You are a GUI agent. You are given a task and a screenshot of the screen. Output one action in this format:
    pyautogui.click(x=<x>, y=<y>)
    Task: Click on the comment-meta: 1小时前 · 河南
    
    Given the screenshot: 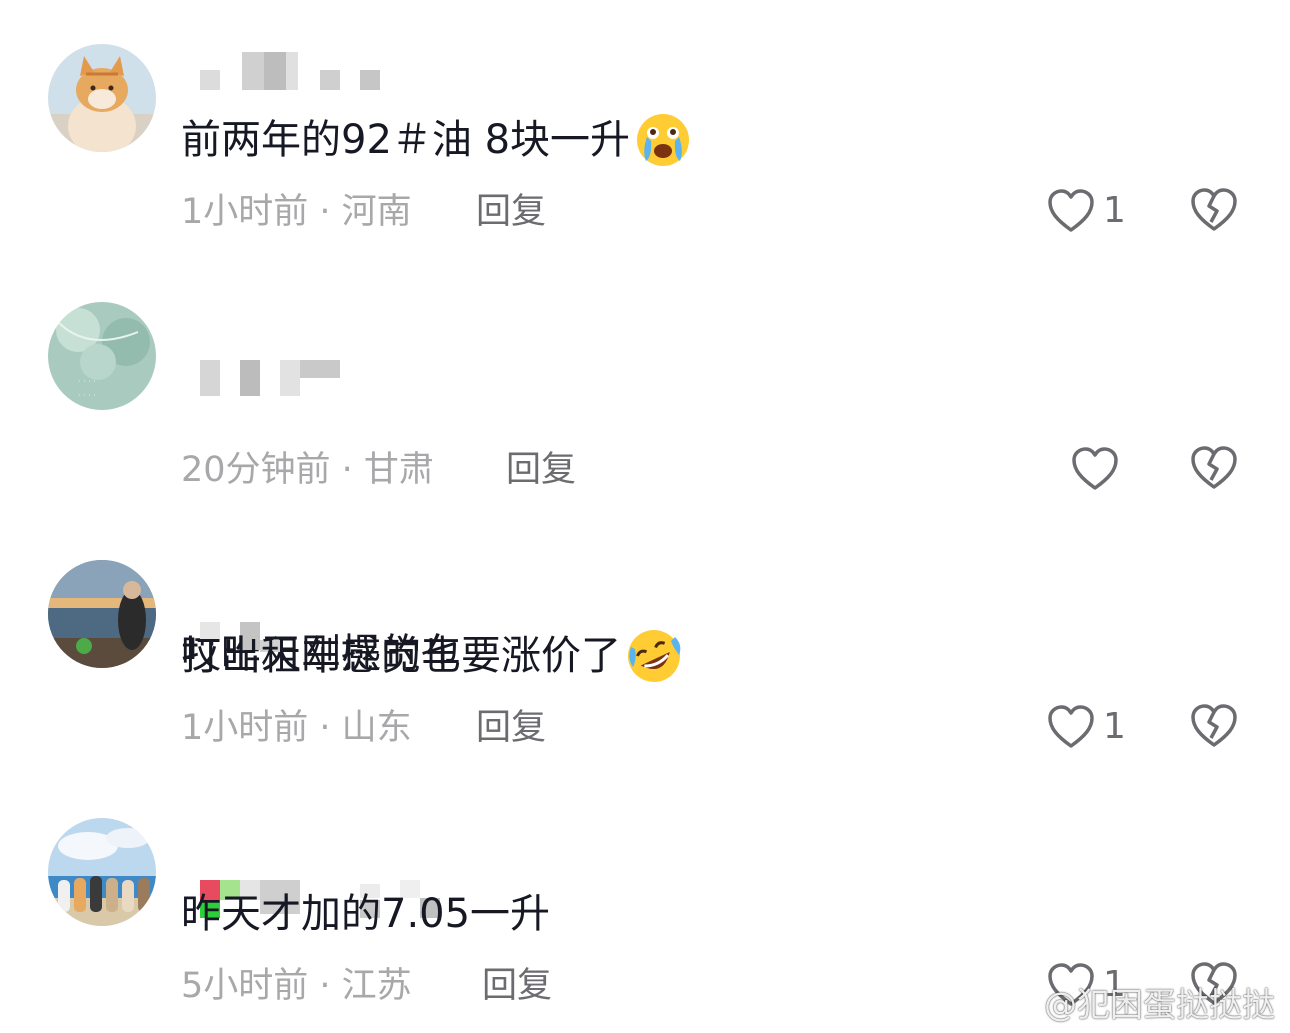 What is the action you would take?
    pyautogui.click(x=296, y=212)
    